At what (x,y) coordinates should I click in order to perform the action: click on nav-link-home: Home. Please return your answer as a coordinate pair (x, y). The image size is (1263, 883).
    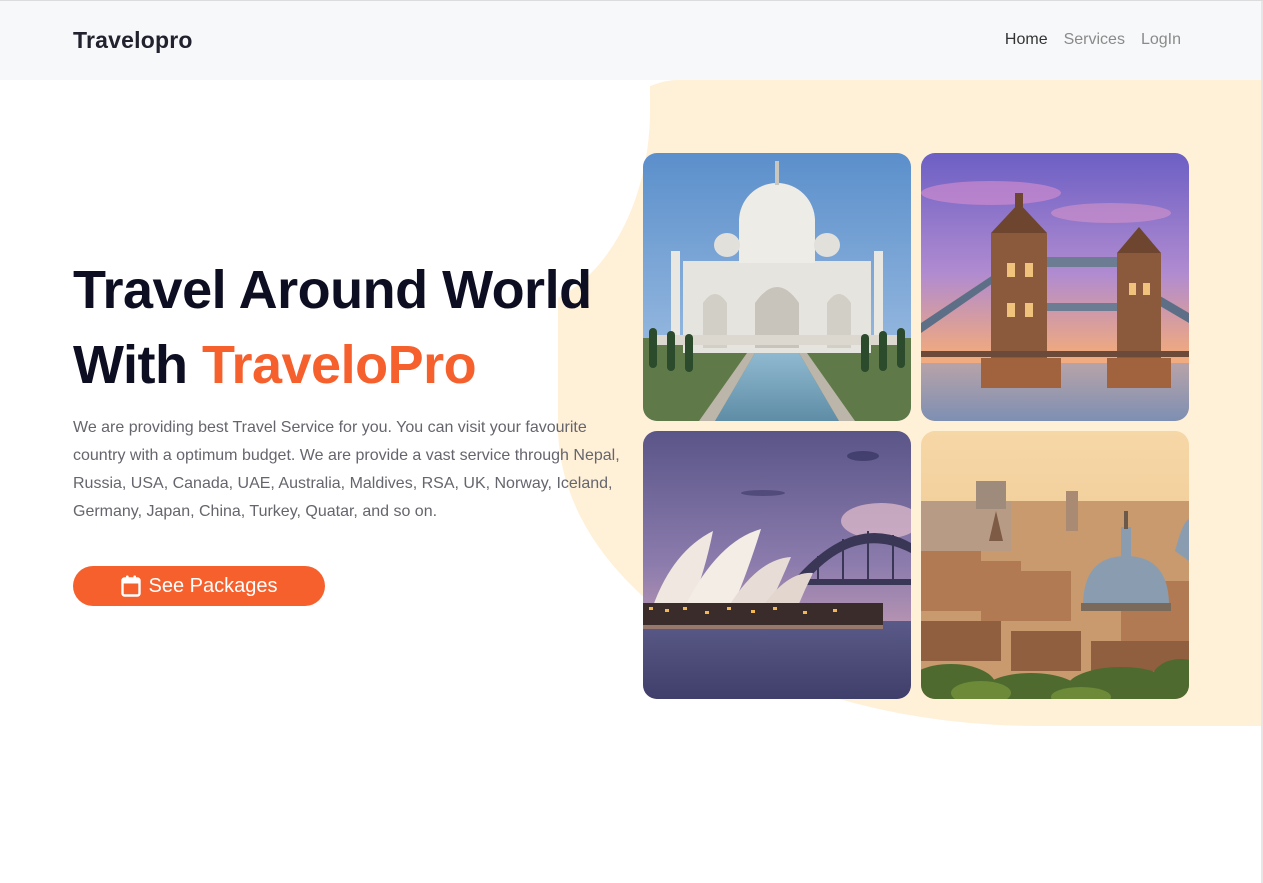
    Looking at the image, I should click on (1026, 40).